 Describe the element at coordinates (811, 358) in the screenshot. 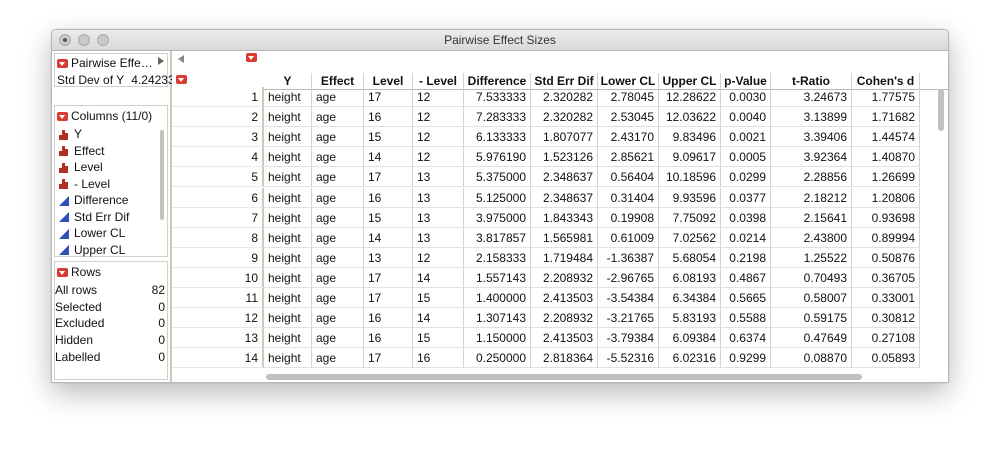

I see `table-cell: 0.08870` at that location.